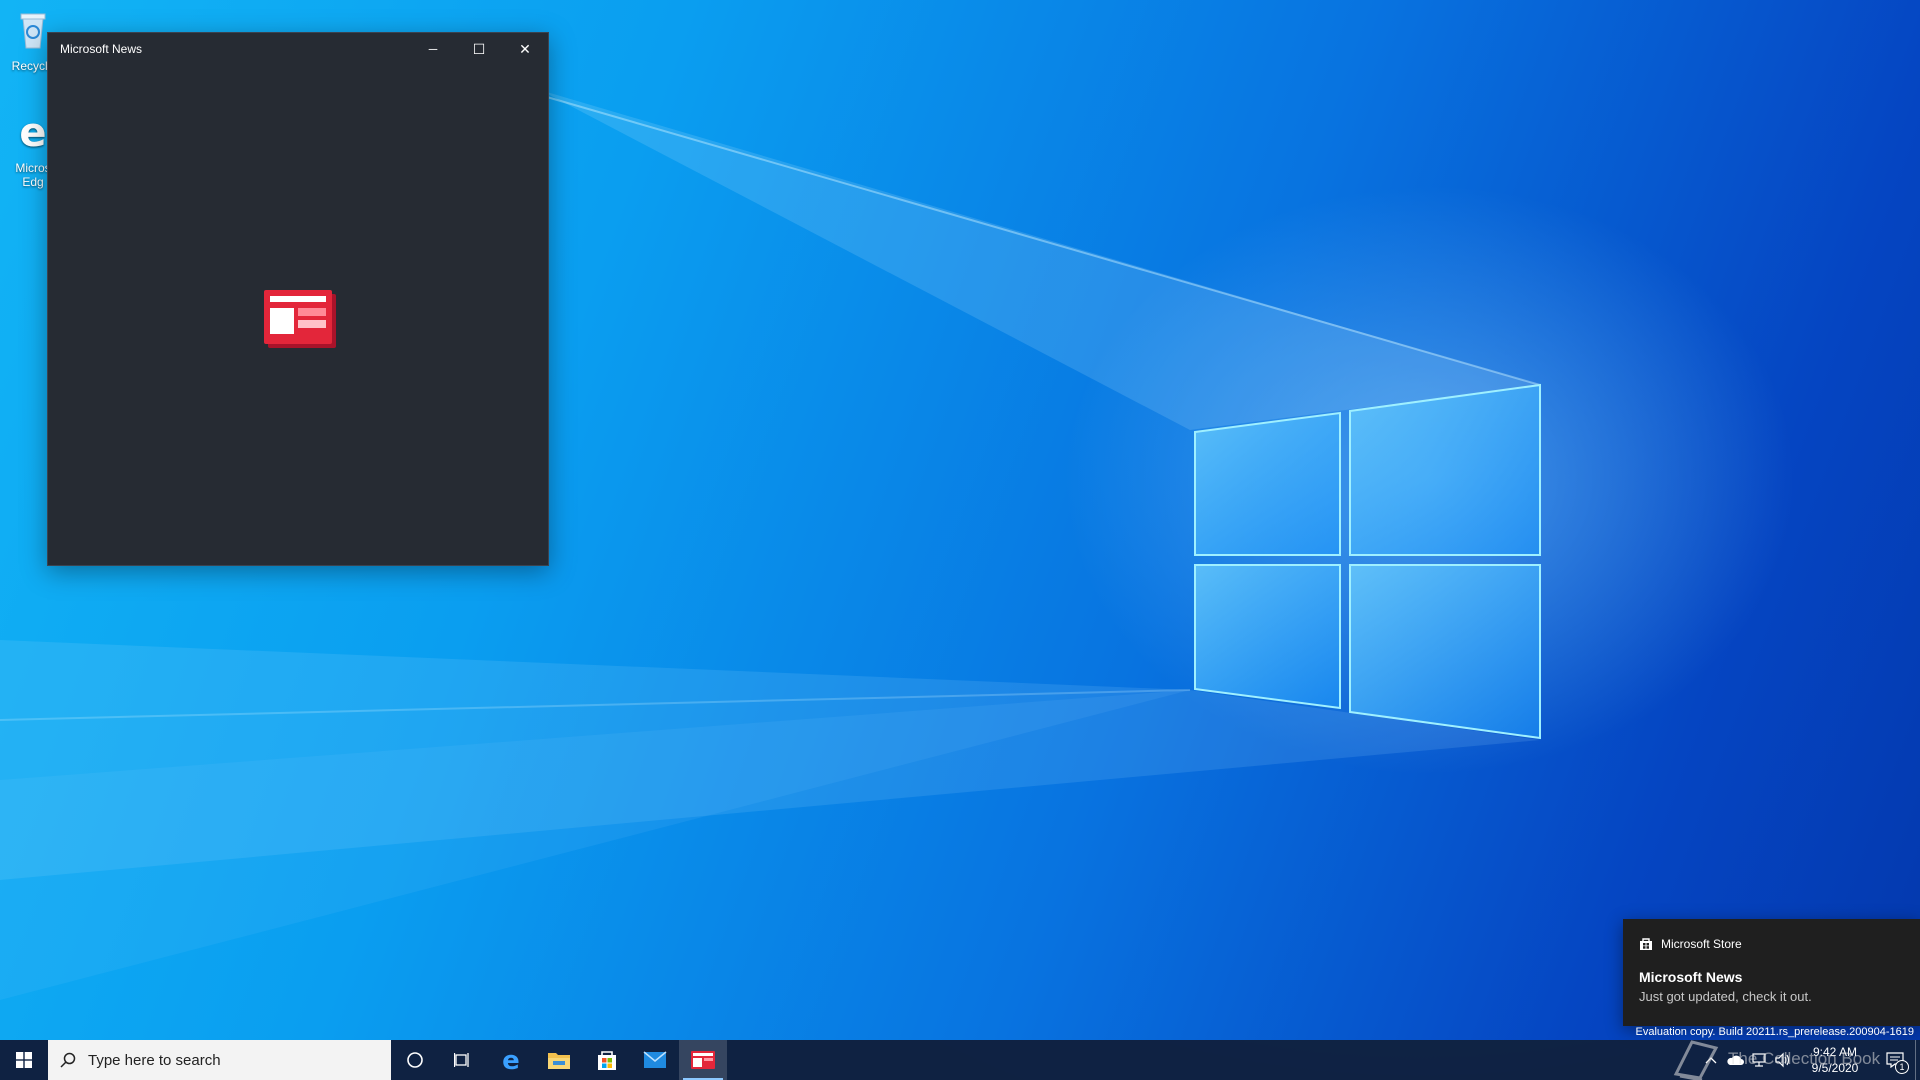  Describe the element at coordinates (154, 1060) in the screenshot. I see `search-placeholder: Type here to search` at that location.